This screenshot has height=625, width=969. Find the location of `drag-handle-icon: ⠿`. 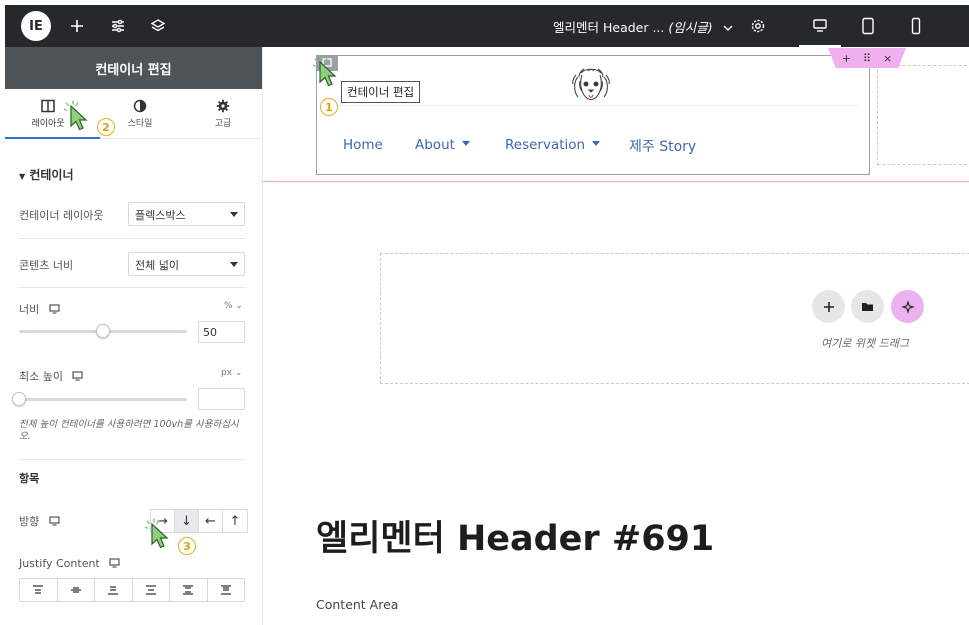

drag-handle-icon: ⠿ is located at coordinates (867, 58).